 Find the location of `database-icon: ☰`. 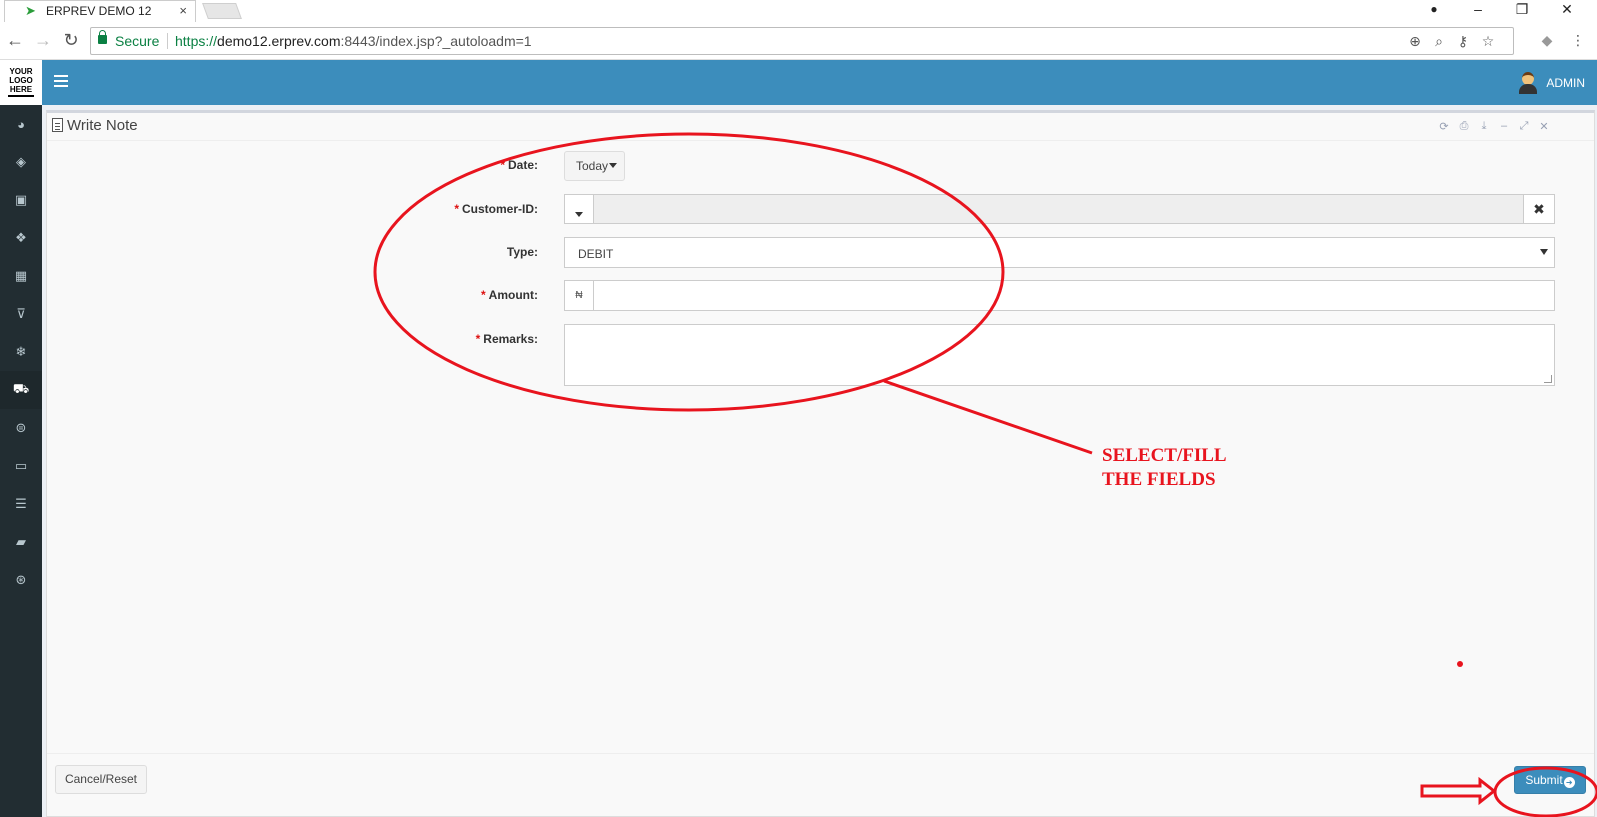

database-icon: ☰ is located at coordinates (21, 503).